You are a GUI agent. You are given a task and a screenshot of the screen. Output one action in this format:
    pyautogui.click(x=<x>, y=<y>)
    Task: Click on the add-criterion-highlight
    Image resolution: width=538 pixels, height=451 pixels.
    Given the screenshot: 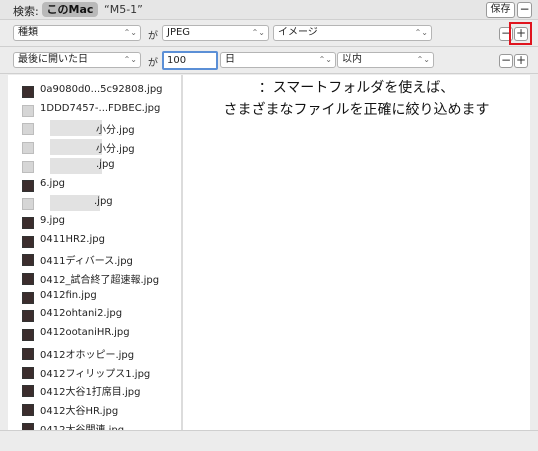 What is the action you would take?
    pyautogui.click(x=520, y=33)
    